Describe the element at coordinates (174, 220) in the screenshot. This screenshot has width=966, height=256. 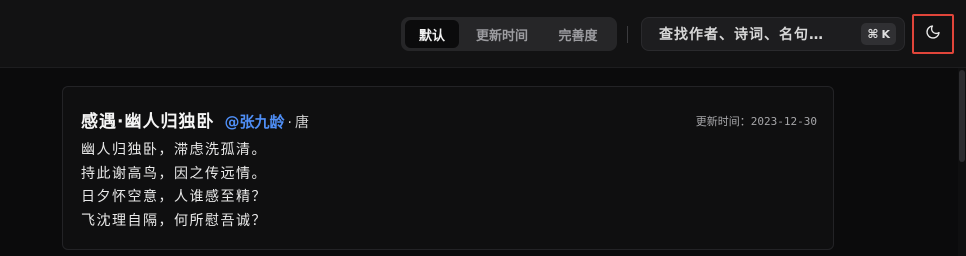
I see `verse-line: 飞沈理自隔，何所慰吾诚？` at that location.